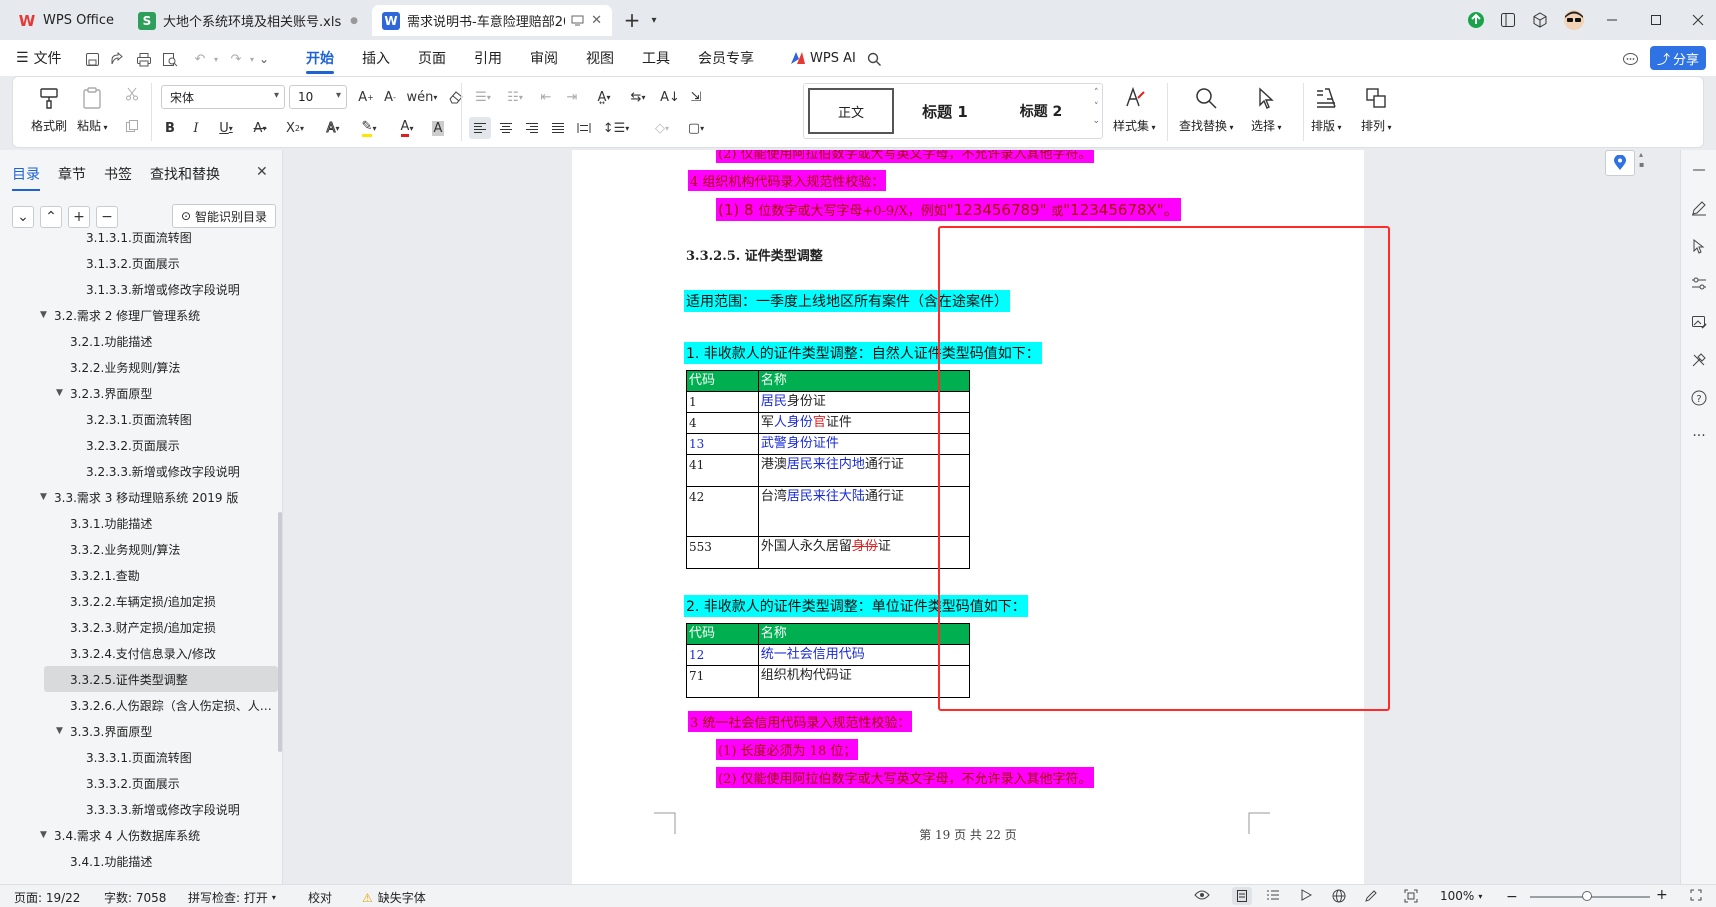 This screenshot has height=907, width=1716. I want to click on show-marks-icon: ⇲, so click(696, 97).